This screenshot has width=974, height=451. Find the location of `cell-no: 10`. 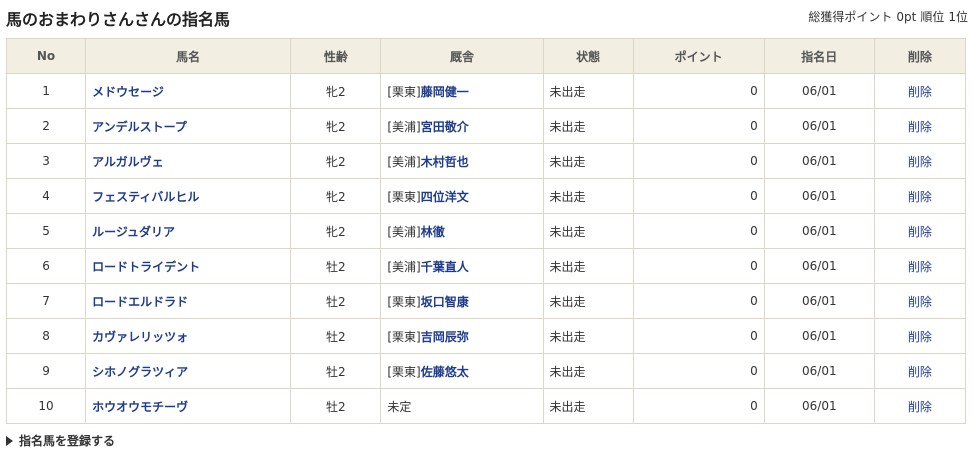

cell-no: 10 is located at coordinates (46, 406).